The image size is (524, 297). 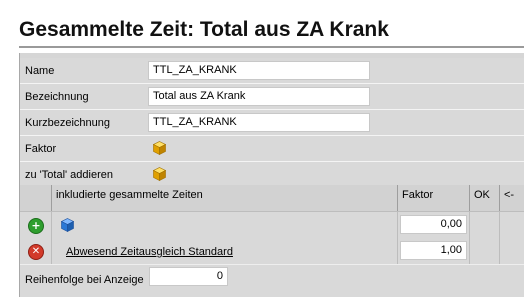 What do you see at coordinates (433, 224) in the screenshot?
I see `faktor-field-row1: 0,00` at bounding box center [433, 224].